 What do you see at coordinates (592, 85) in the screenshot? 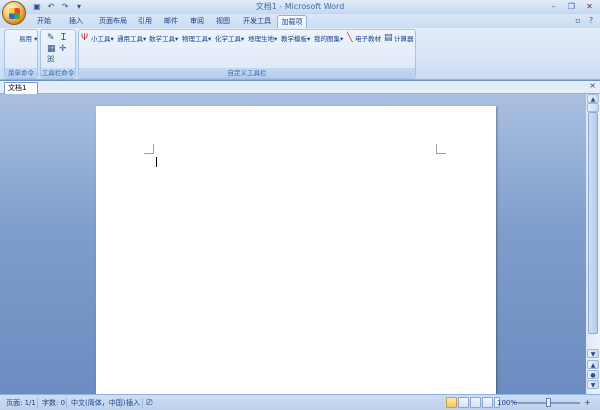
I see `close-document-icon: ×` at bounding box center [592, 85].